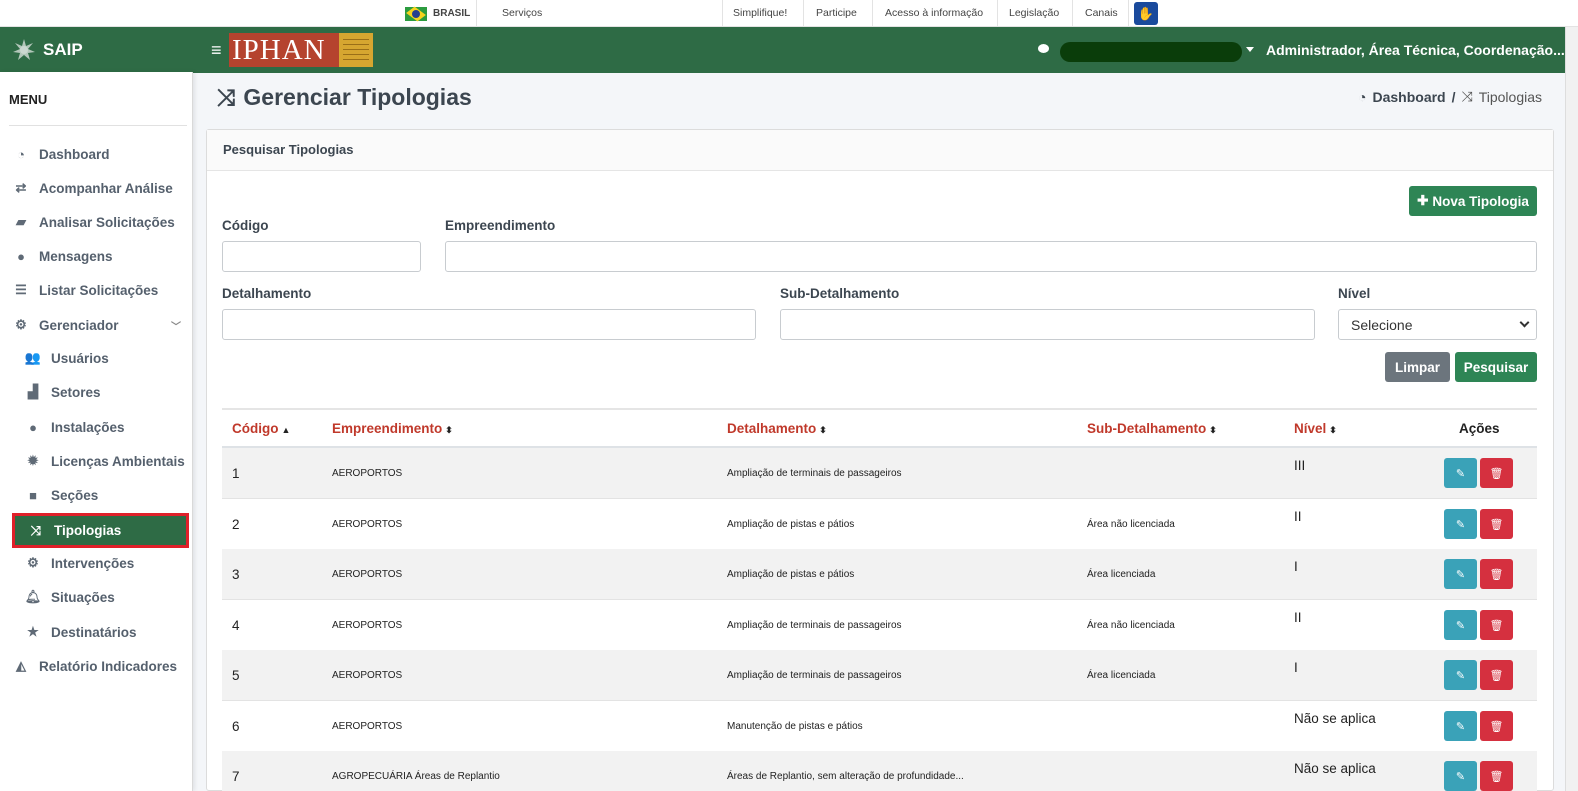 The image size is (1578, 791). I want to click on sidebar-item-situacoes: 🔔︎ Situações, so click(105, 597).